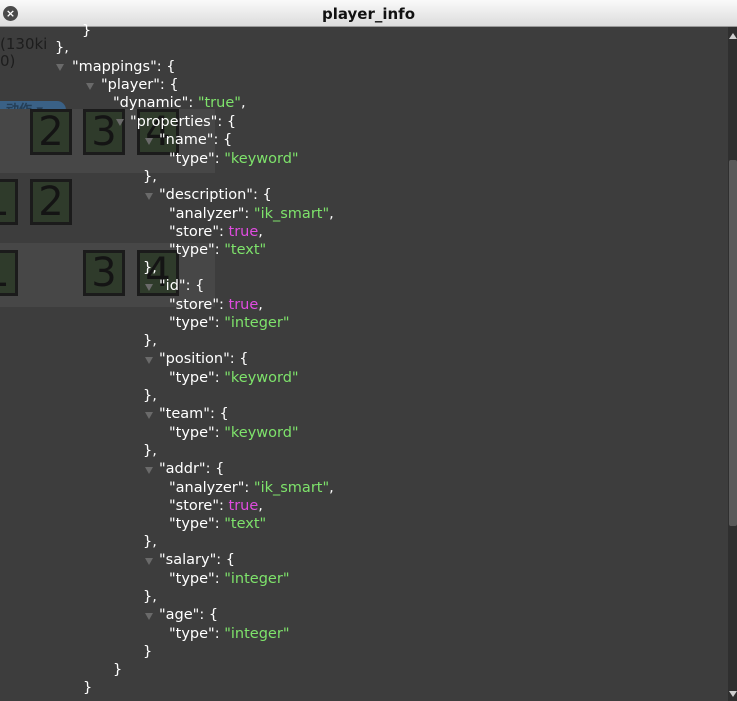 The width and height of the screenshot is (737, 701). What do you see at coordinates (733, 36) in the screenshot?
I see `scroll-up-icon` at bounding box center [733, 36].